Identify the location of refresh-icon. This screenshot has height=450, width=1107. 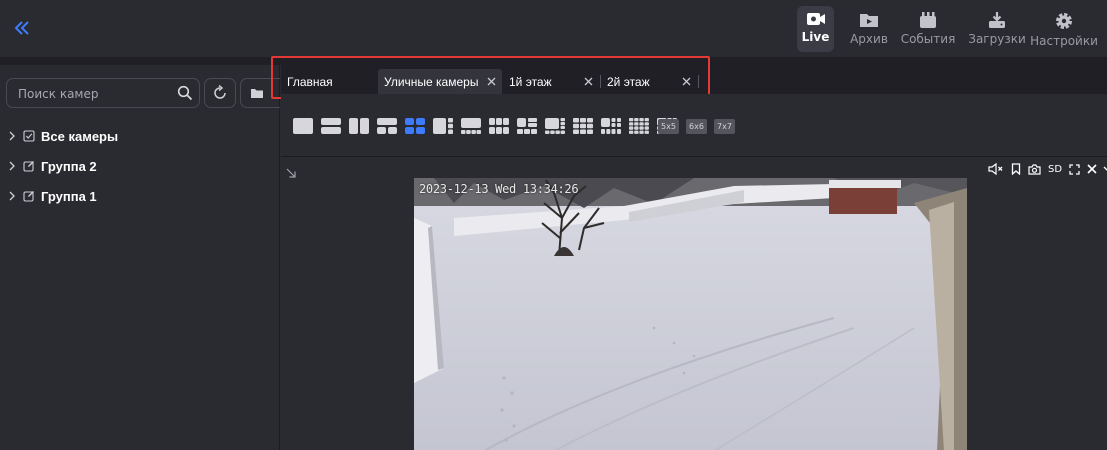
(220, 92).